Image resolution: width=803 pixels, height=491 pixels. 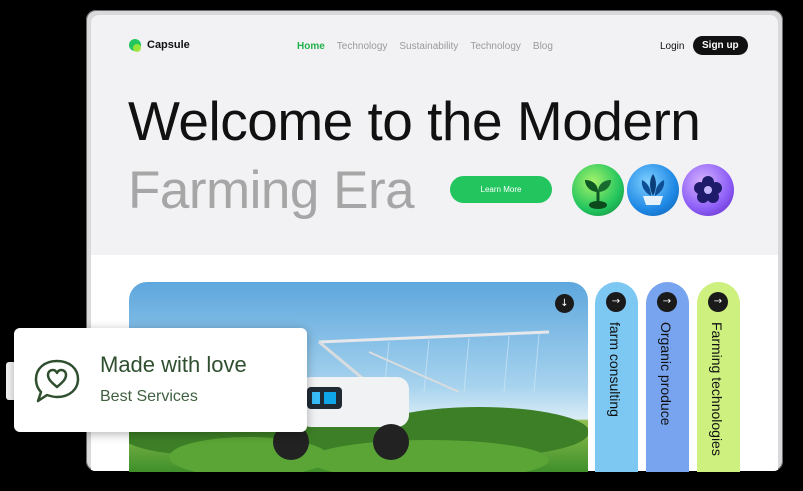 What do you see at coordinates (362, 46) in the screenshot?
I see `nav-item-technology: Technology` at bounding box center [362, 46].